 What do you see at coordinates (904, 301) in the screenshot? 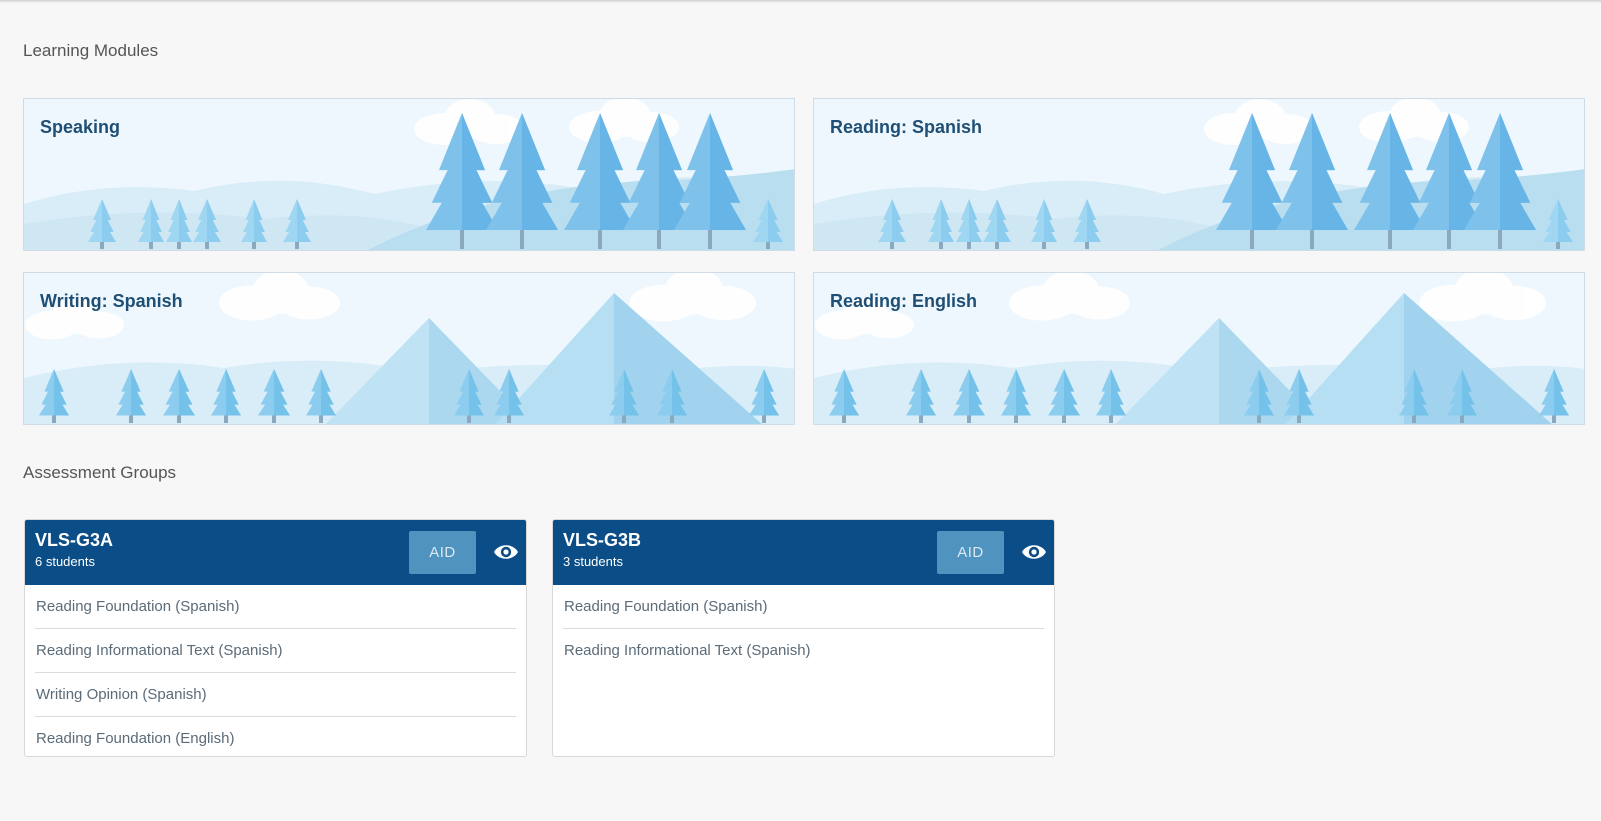
I see `module-title: Reading: English` at bounding box center [904, 301].